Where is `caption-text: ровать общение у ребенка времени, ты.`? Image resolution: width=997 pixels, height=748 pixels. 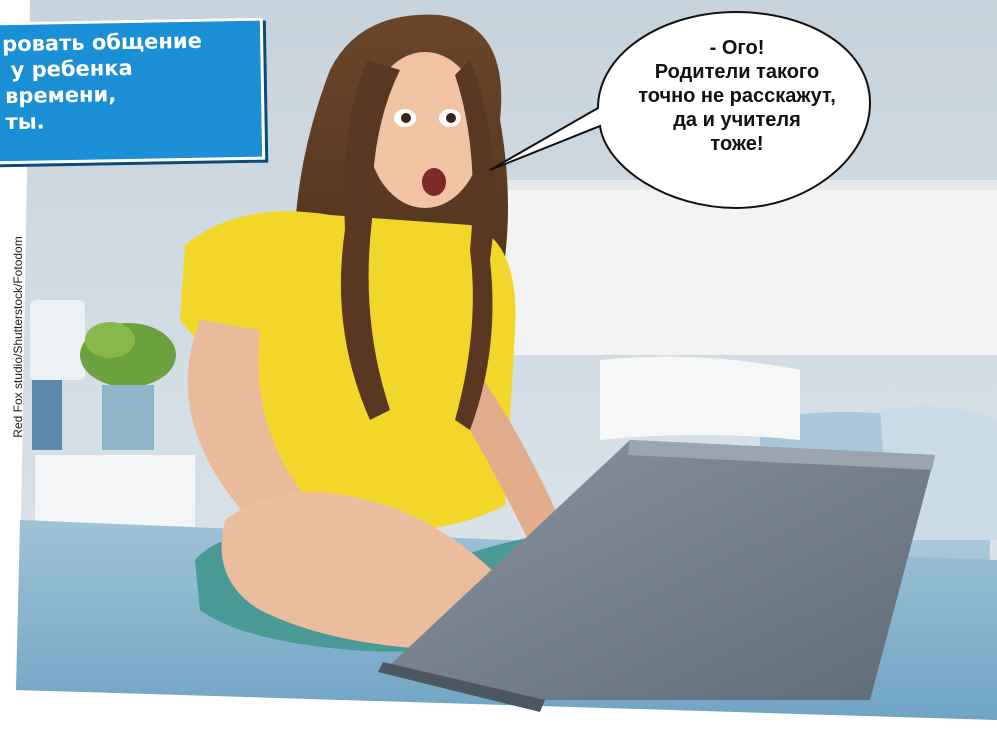
caption-text: ровать общение у ребенка времени, ты. is located at coordinates (101, 82).